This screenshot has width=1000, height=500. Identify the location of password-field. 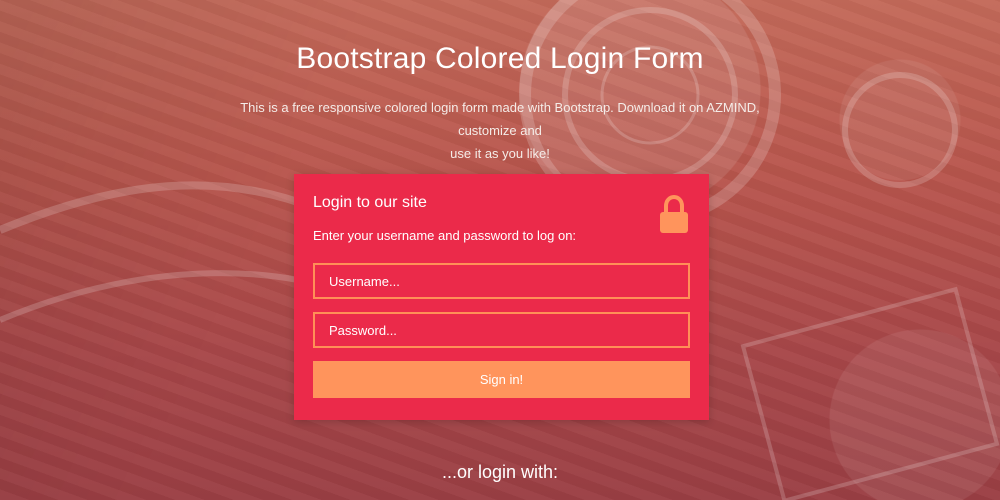
(501, 330).